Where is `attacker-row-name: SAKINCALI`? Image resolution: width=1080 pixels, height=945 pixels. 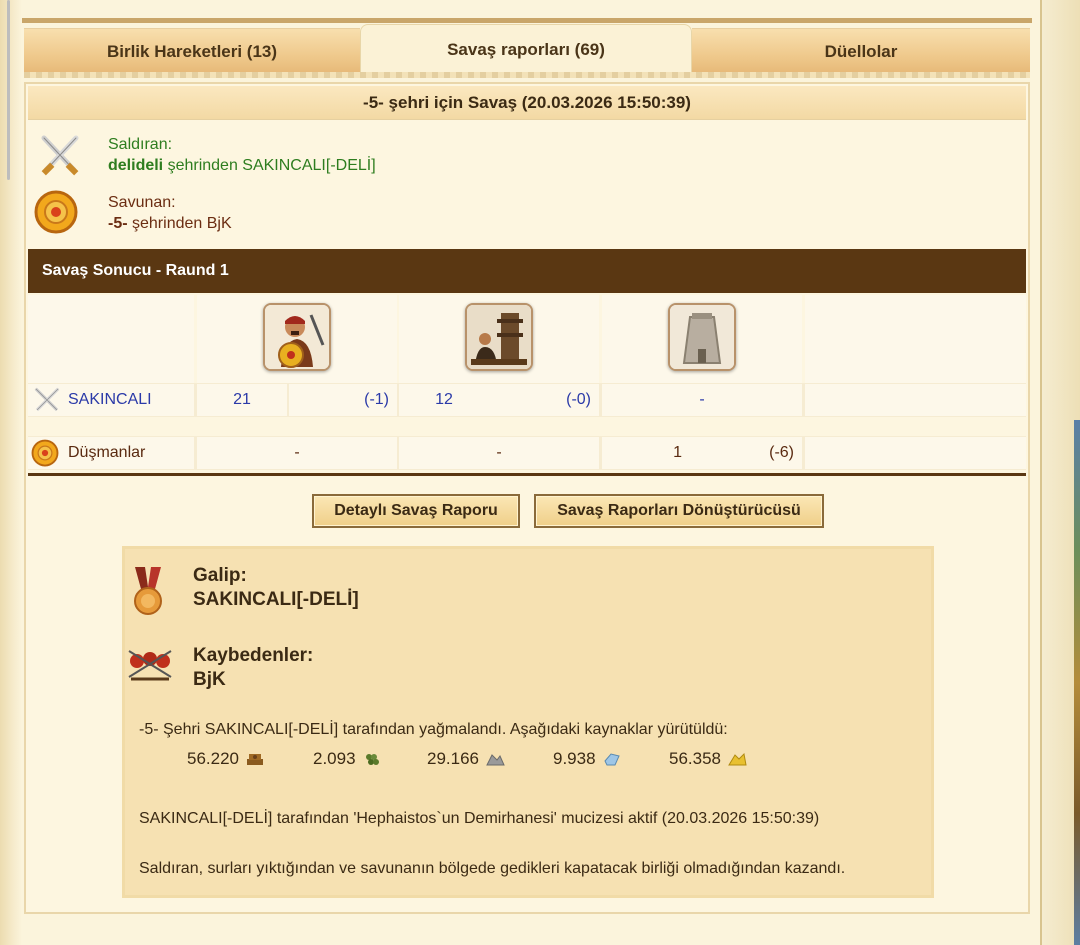
attacker-row-name: SAKINCALI is located at coordinates (111, 400).